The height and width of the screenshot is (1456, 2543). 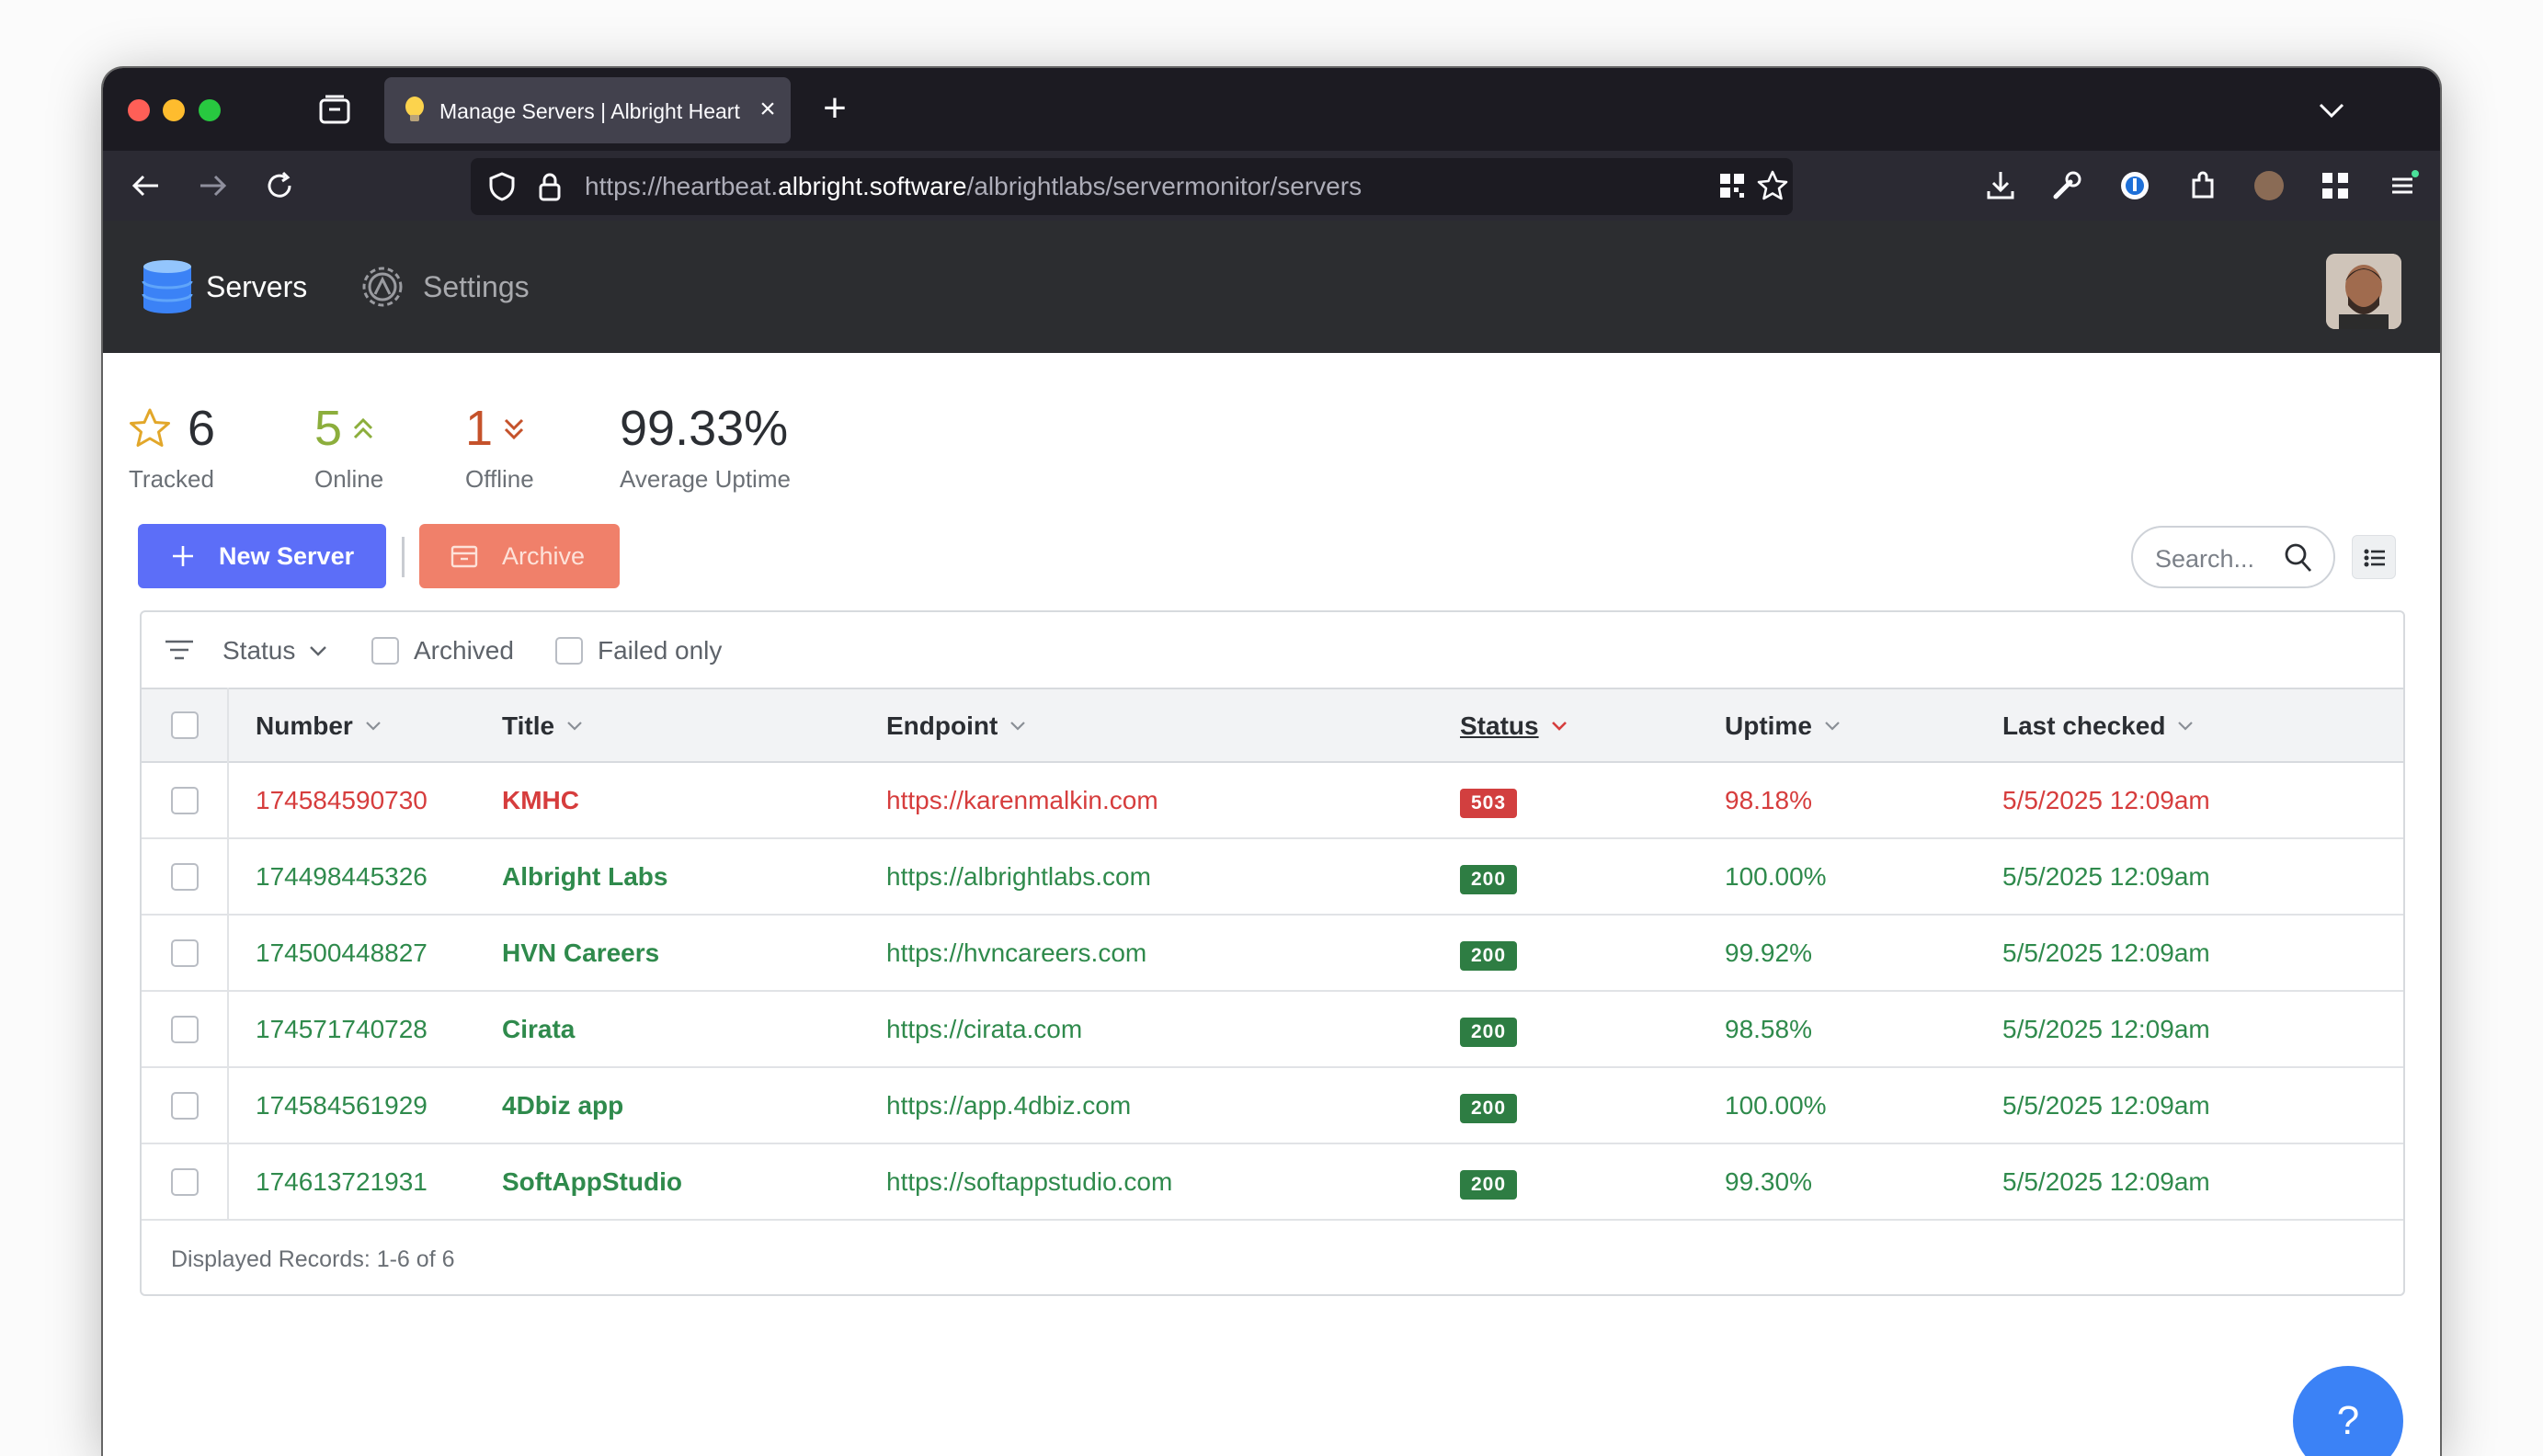 I want to click on tab-overview-icon, so click(x=335, y=110).